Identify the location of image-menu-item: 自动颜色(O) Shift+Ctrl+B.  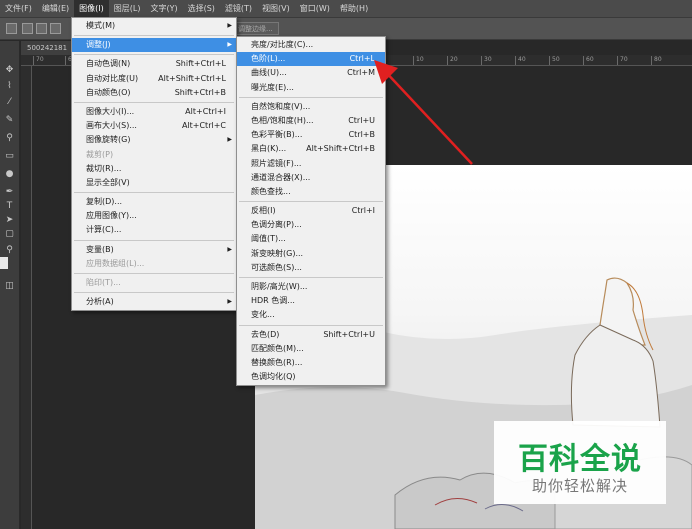
(154, 93).